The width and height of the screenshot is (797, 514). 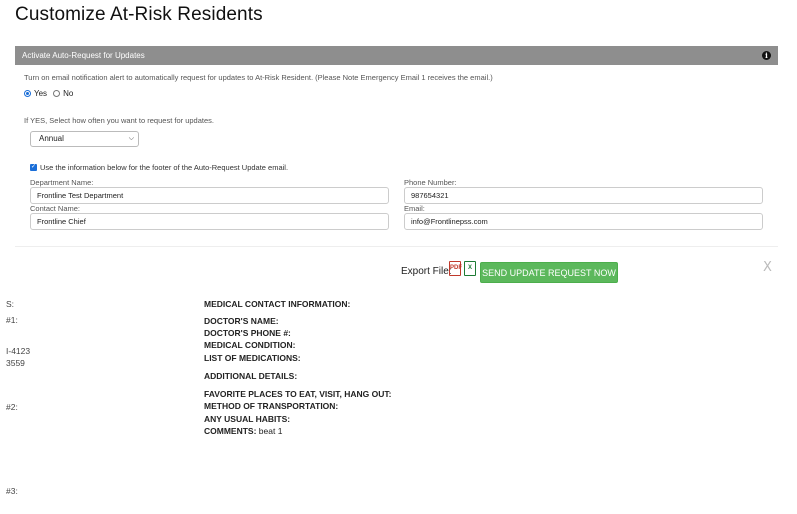 What do you see at coordinates (84, 139) in the screenshot?
I see `frequency-select: Annual ⌵` at bounding box center [84, 139].